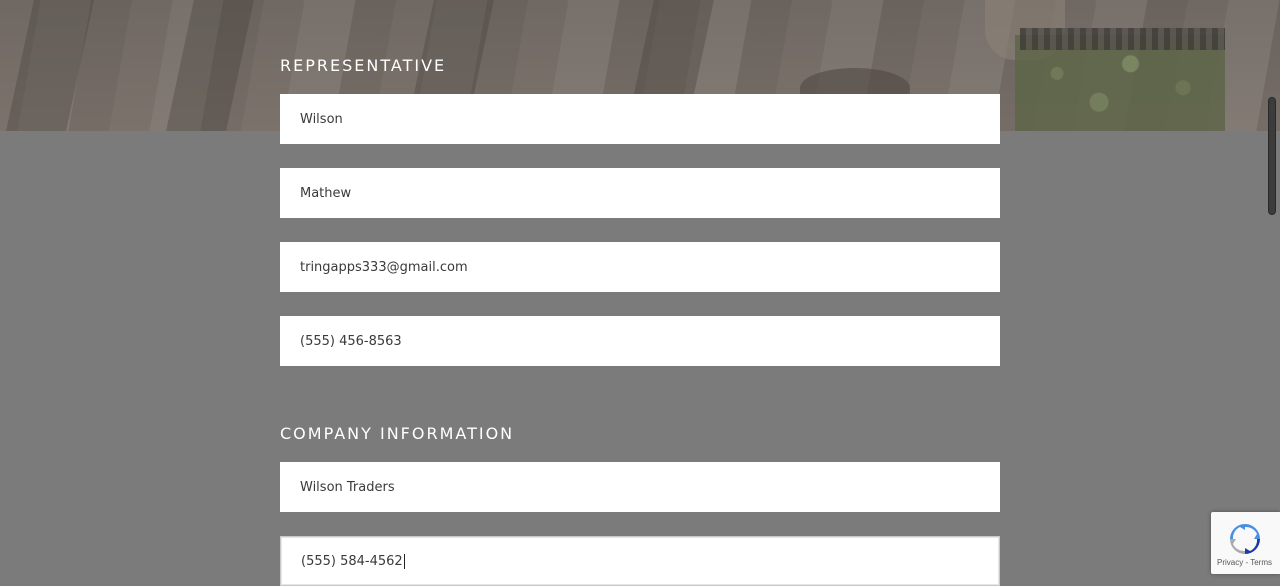 The width and height of the screenshot is (1280, 586). What do you see at coordinates (1261, 562) in the screenshot?
I see `terms-link: Terms` at bounding box center [1261, 562].